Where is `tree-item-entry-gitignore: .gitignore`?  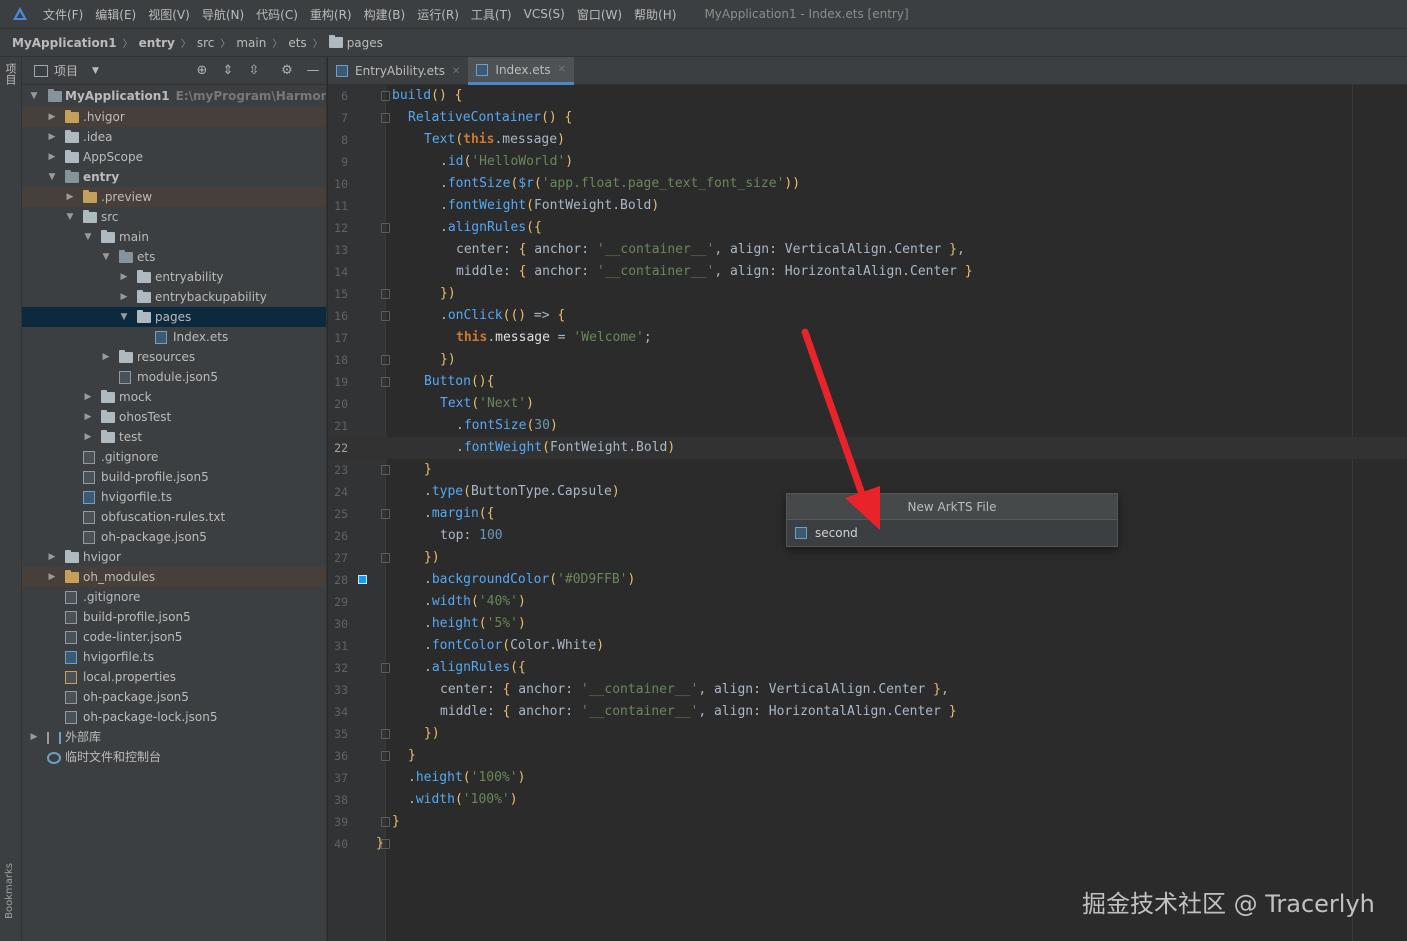 tree-item-entry-gitignore: .gitignore is located at coordinates (174, 457).